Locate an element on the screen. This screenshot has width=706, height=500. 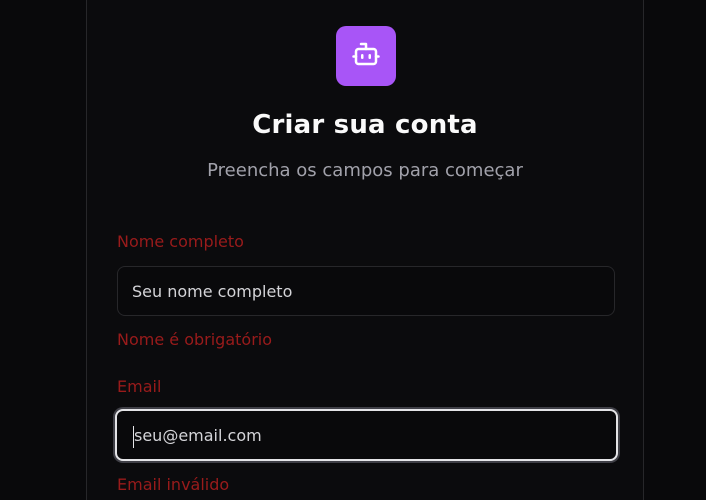
email-label: Email is located at coordinates (139, 386).